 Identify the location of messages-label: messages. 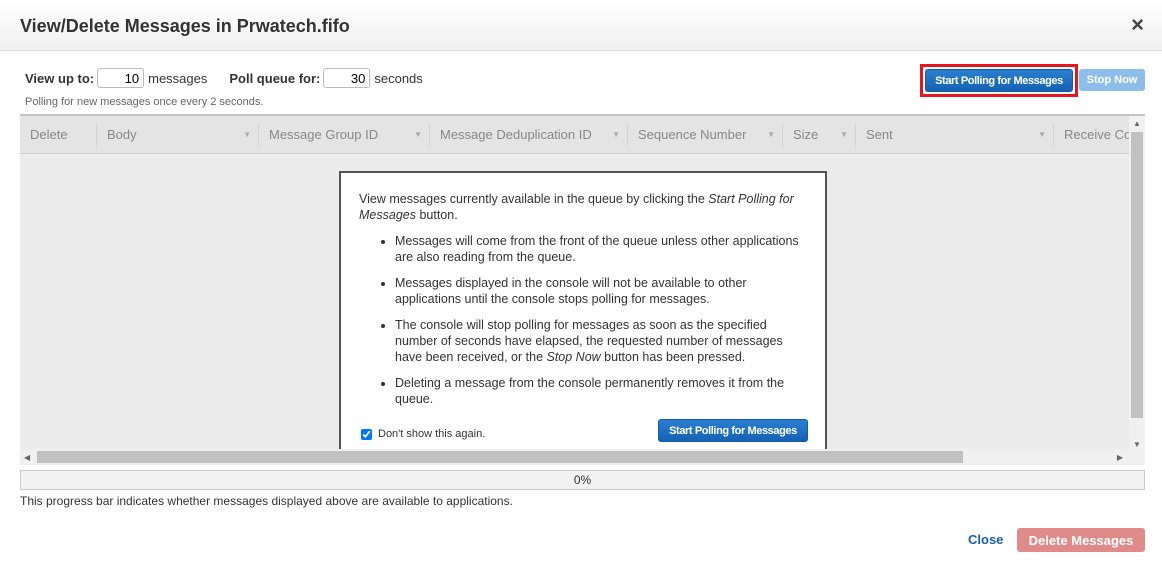
(178, 78).